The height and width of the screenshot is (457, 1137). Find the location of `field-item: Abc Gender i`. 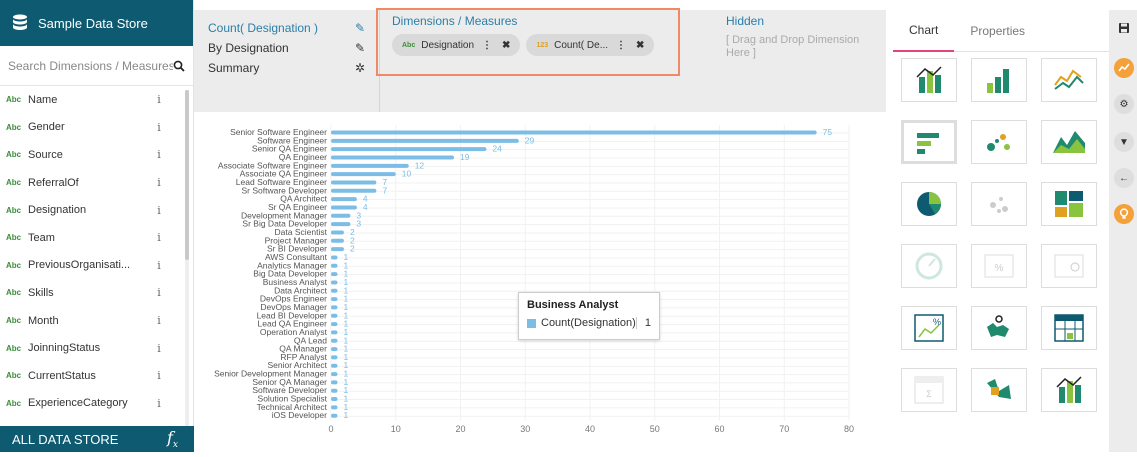

field-item: Abc Gender i is located at coordinates (97, 128).